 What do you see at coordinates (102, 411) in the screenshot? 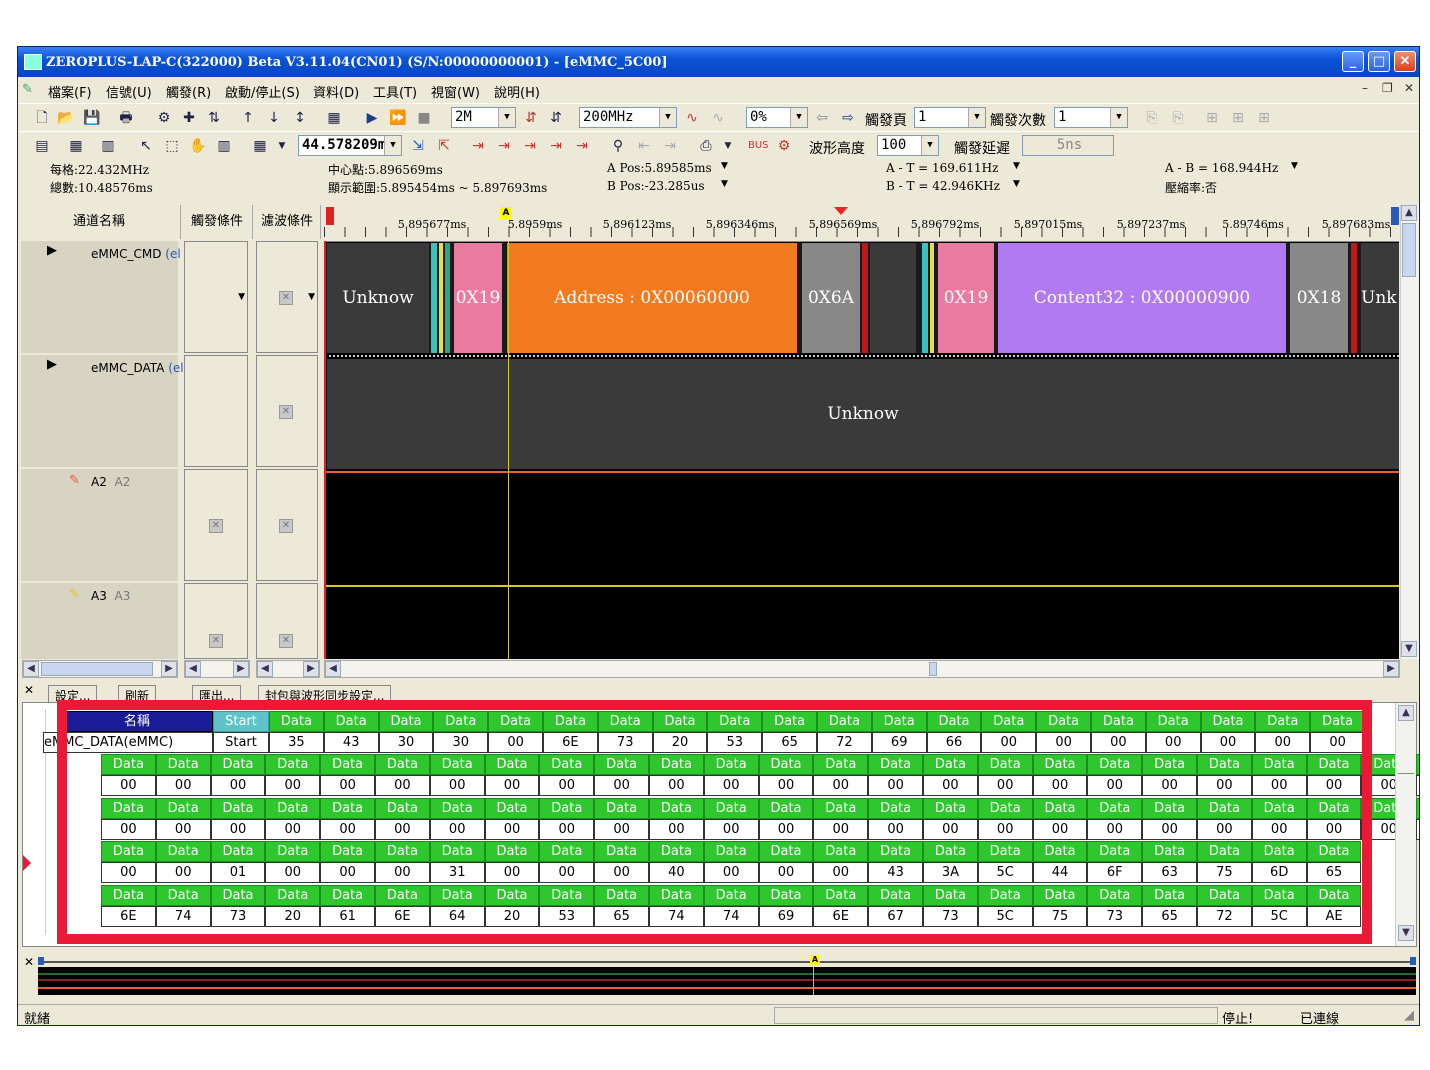
I see `channel-row-data: ▶ eMMC_DATA (el` at bounding box center [102, 411].